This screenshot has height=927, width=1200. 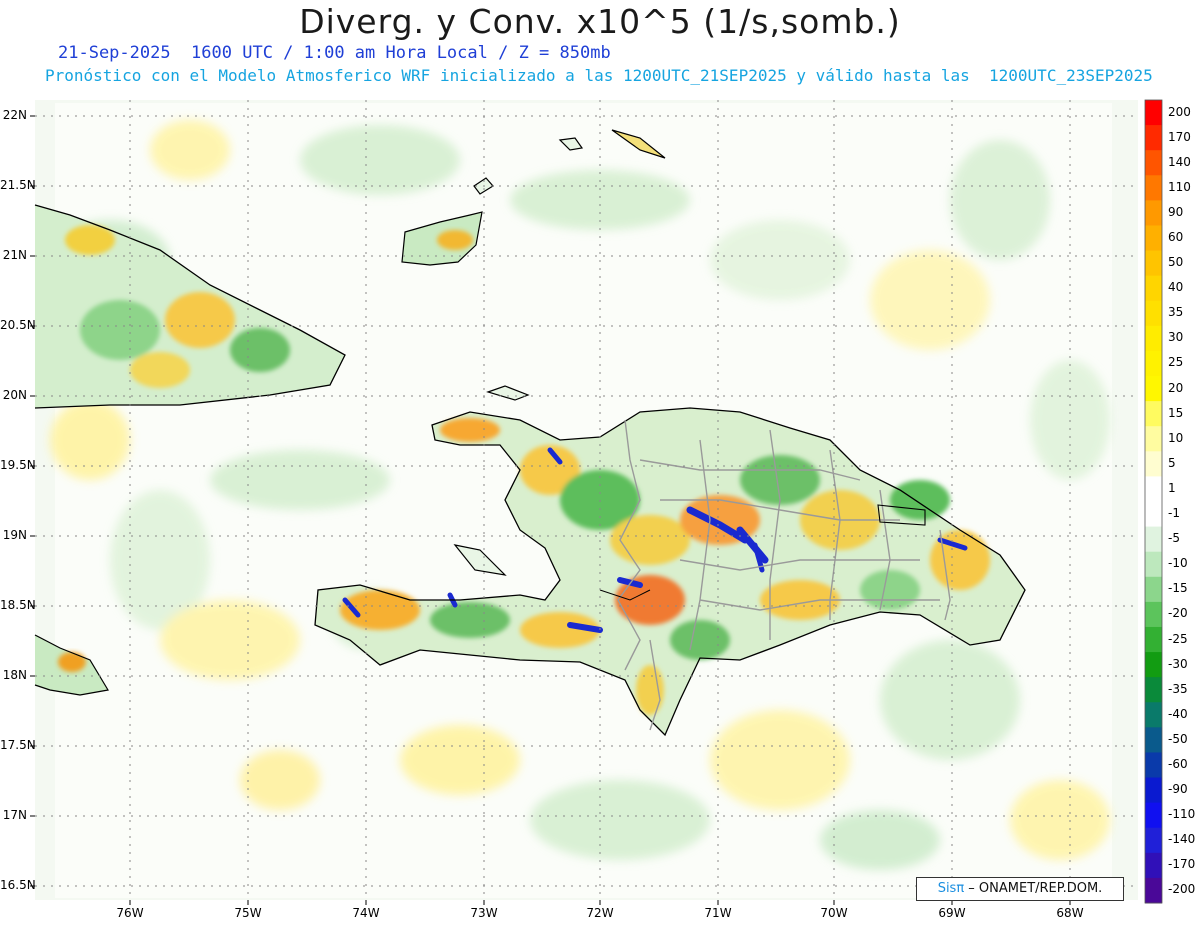 What do you see at coordinates (1178, 613) in the screenshot?
I see `colorbar-label: -20` at bounding box center [1178, 613].